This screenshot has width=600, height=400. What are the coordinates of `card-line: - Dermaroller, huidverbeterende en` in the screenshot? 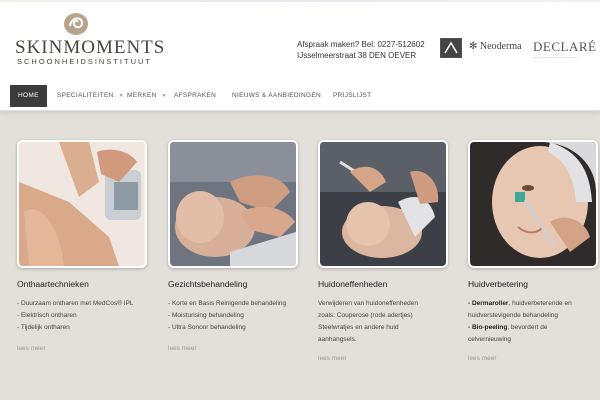 It's located at (520, 304).